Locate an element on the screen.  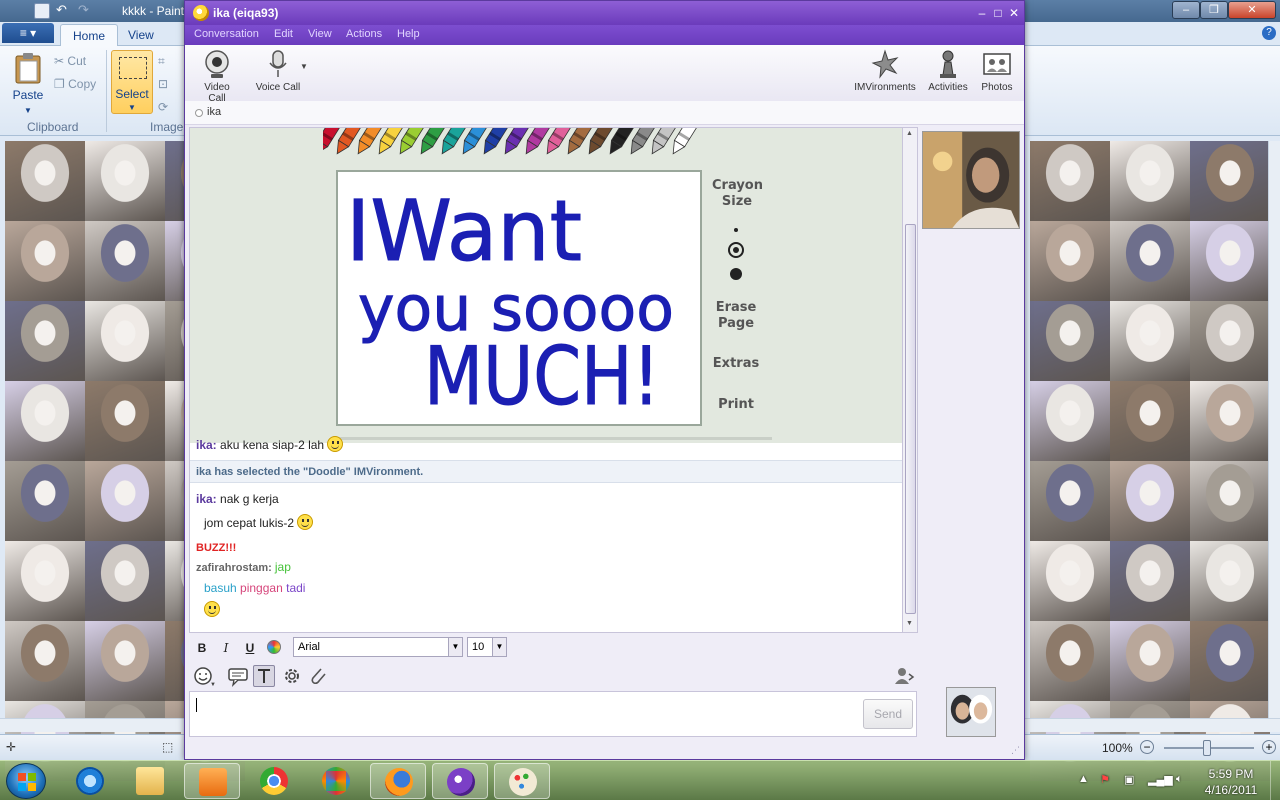
imvironments-button: IMVironments is located at coordinates (885, 71).